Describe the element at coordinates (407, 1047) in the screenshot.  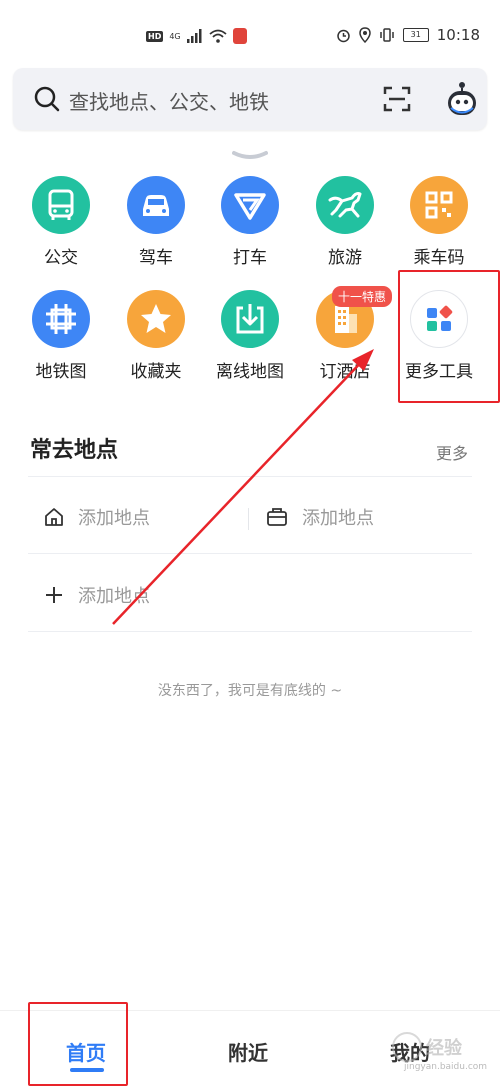
I see `watermark-logo-icon` at that location.